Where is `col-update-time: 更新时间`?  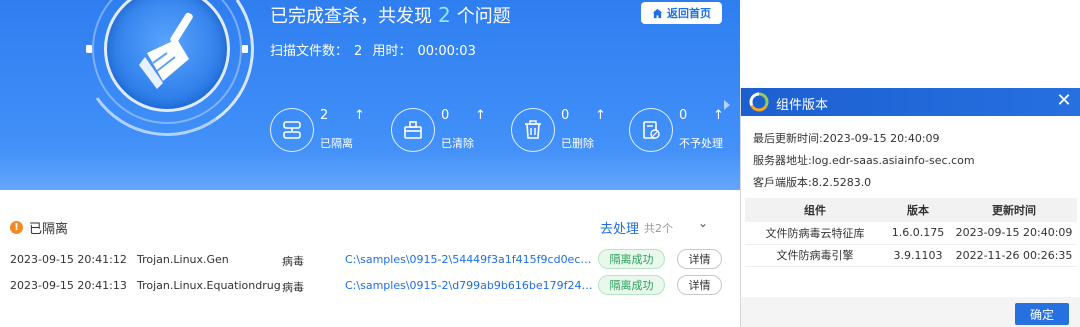 col-update-time: 更新时间 is located at coordinates (1014, 210).